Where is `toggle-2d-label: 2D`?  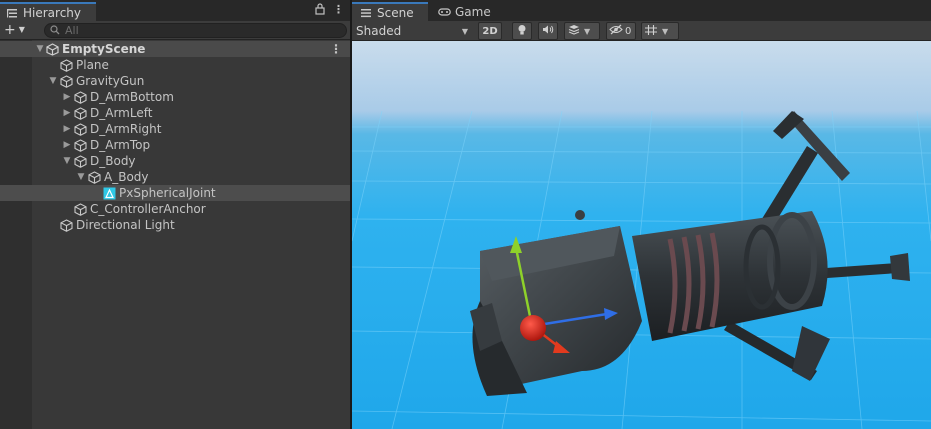 toggle-2d-label: 2D is located at coordinates (490, 31).